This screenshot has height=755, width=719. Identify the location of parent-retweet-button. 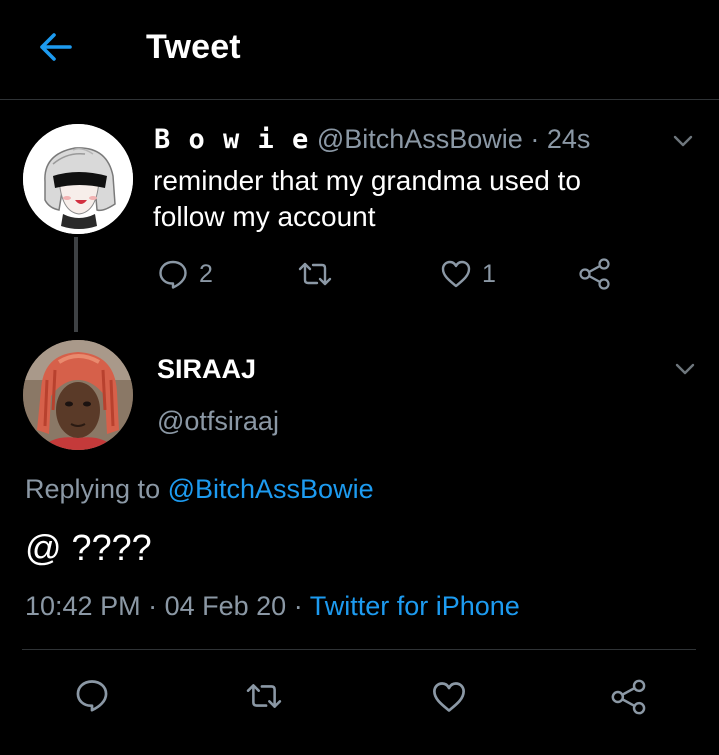
(315, 274).